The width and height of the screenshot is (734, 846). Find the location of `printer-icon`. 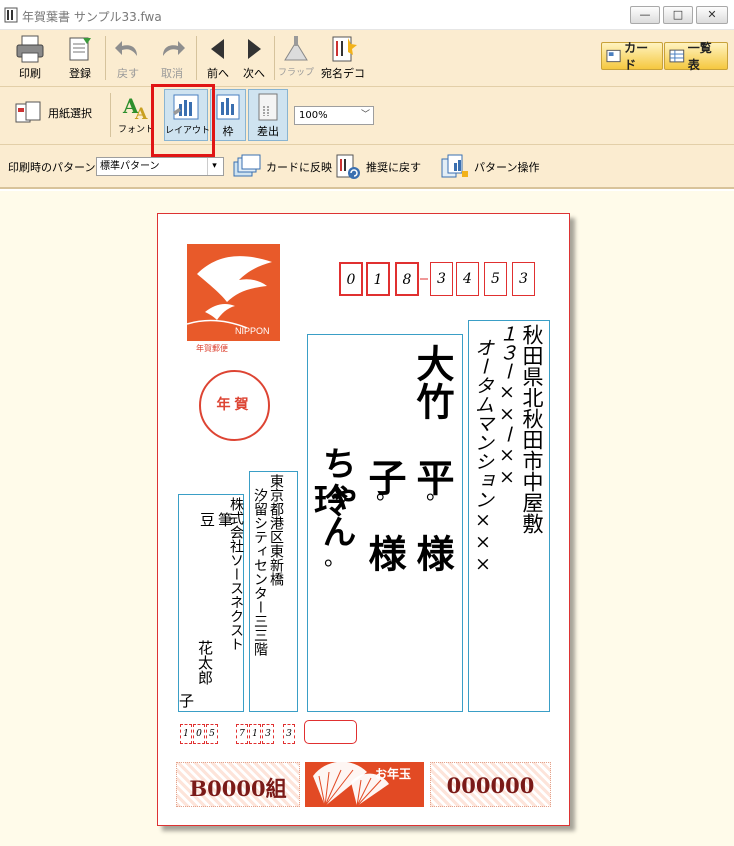

printer-icon is located at coordinates (30, 49).